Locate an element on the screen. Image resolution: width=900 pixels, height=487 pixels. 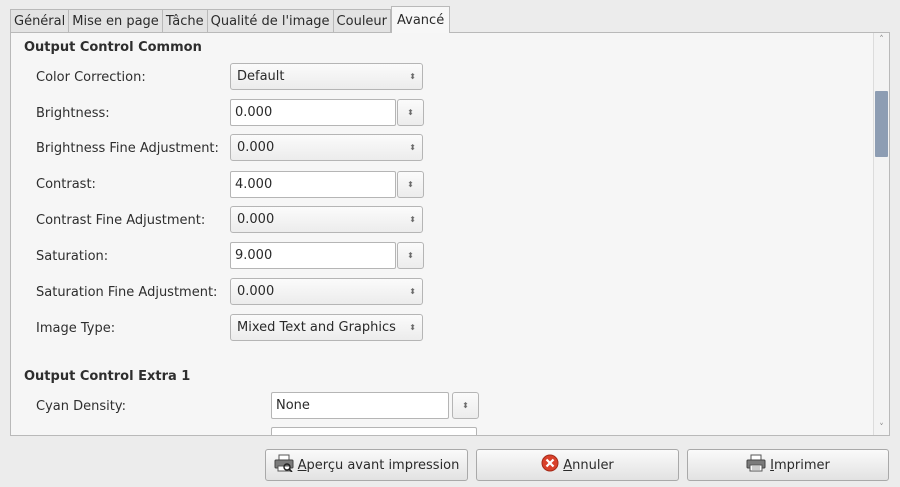
cyan-density-label: Cyan Density: is located at coordinates (81, 406).